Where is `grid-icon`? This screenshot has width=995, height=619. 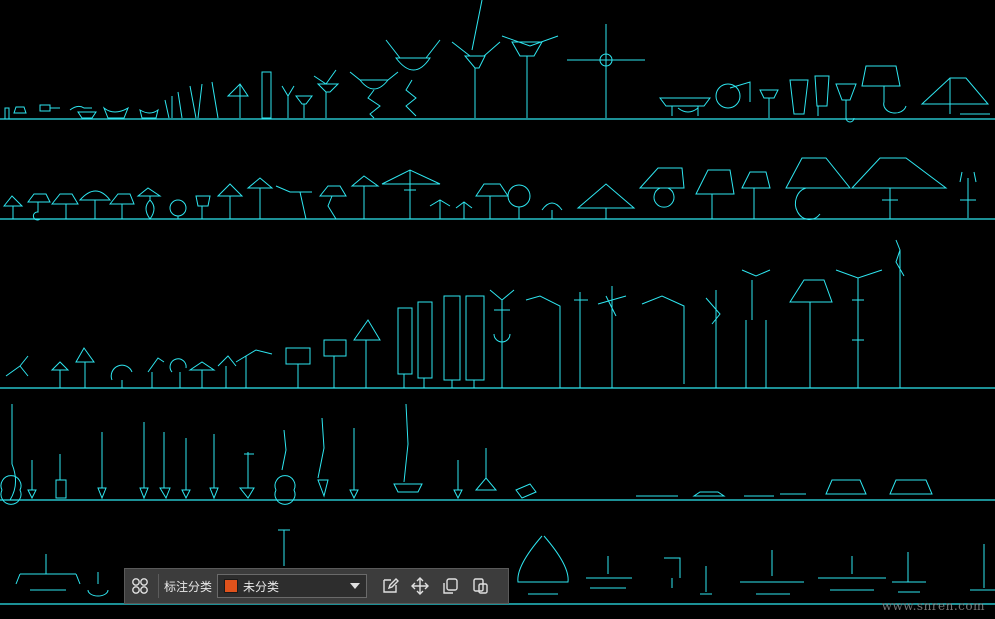
grid-icon is located at coordinates (140, 586).